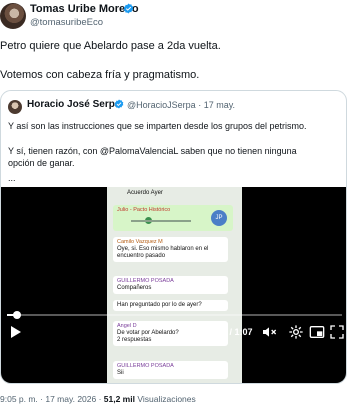 The height and width of the screenshot is (407, 350). I want to click on chat-message: Han preguntado por lo de ayer?, so click(170, 305).